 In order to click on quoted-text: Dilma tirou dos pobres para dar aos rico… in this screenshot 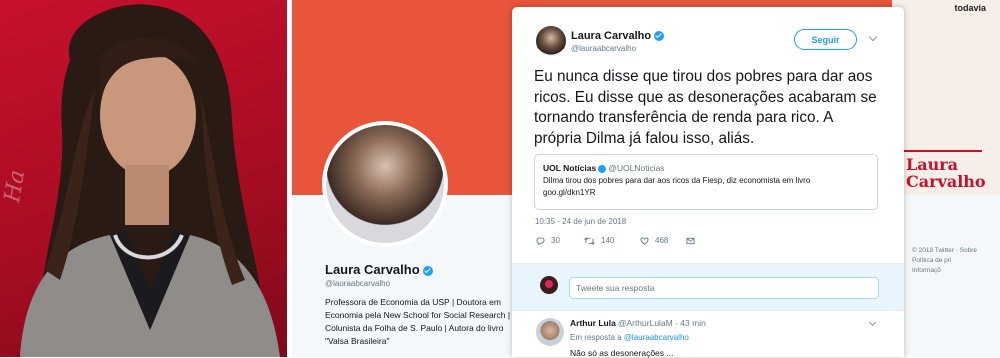, I will do `click(677, 180)`.